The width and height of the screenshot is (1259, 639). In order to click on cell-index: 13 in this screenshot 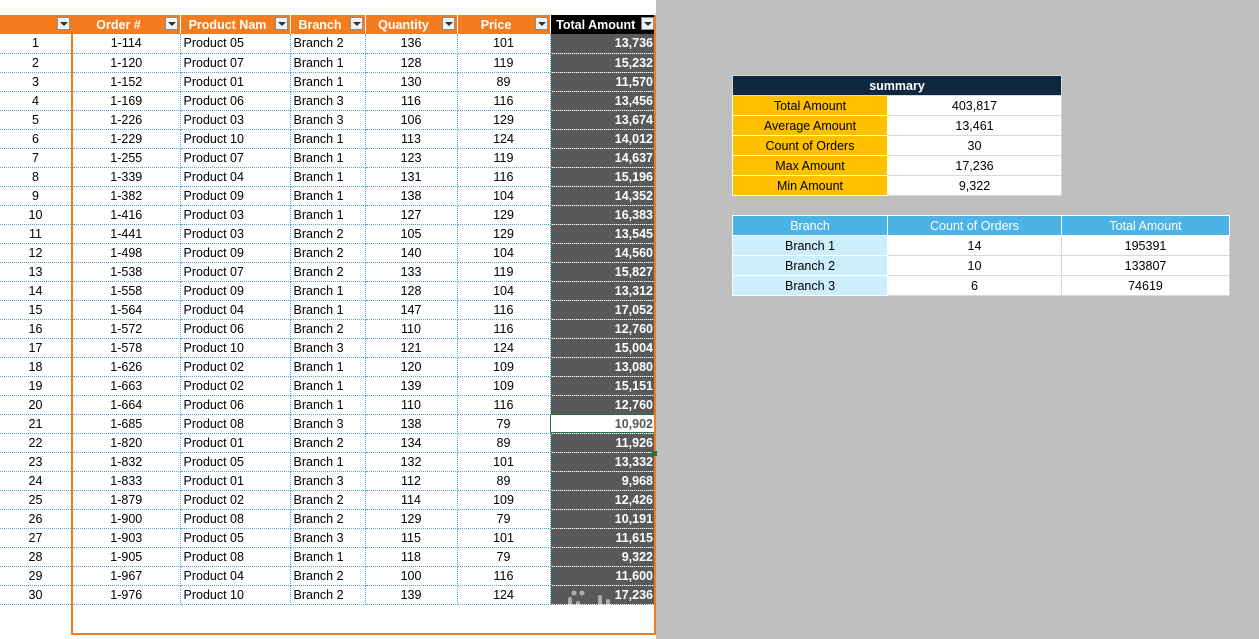, I will do `click(36, 272)`.